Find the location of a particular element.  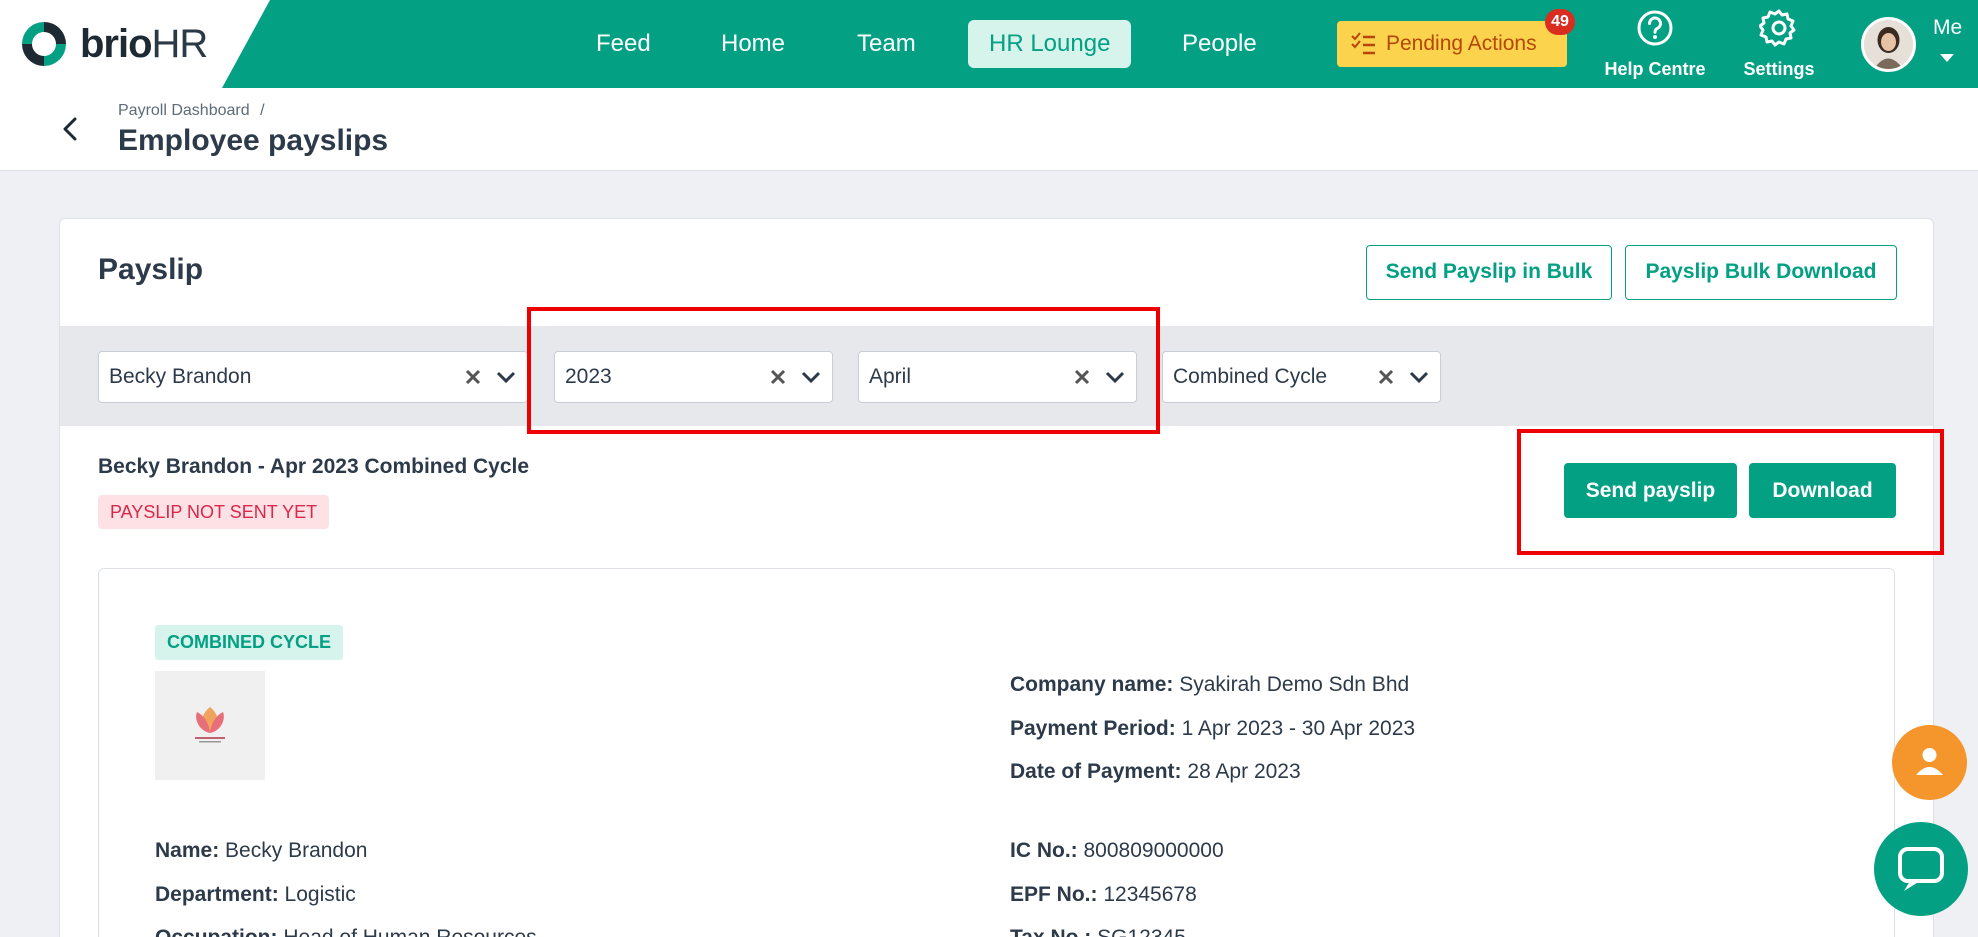

employee-name-row: Name: Becky Brandon is located at coordinates (261, 850).